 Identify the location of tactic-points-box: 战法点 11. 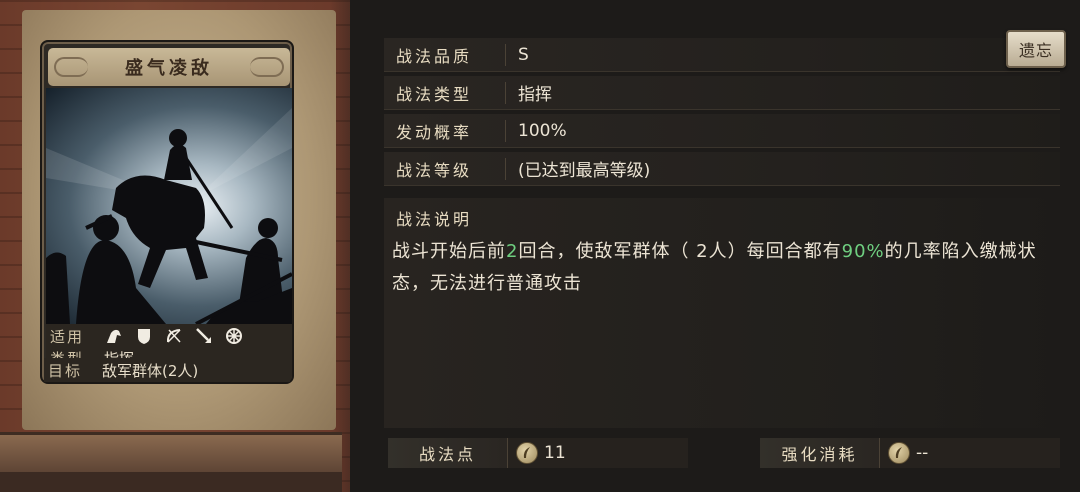
(538, 453).